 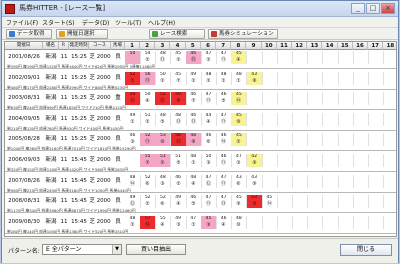 What do you see at coordinates (148, 57) in the screenshot?
I see `horse-cell: 54 ②` at bounding box center [148, 57].